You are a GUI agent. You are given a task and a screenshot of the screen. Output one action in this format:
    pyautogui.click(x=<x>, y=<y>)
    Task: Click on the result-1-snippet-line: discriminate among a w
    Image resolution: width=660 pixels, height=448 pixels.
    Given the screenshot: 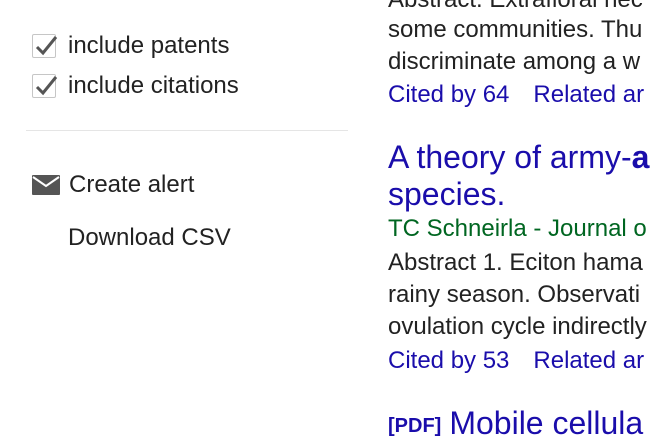 What is the action you would take?
    pyautogui.click(x=514, y=61)
    